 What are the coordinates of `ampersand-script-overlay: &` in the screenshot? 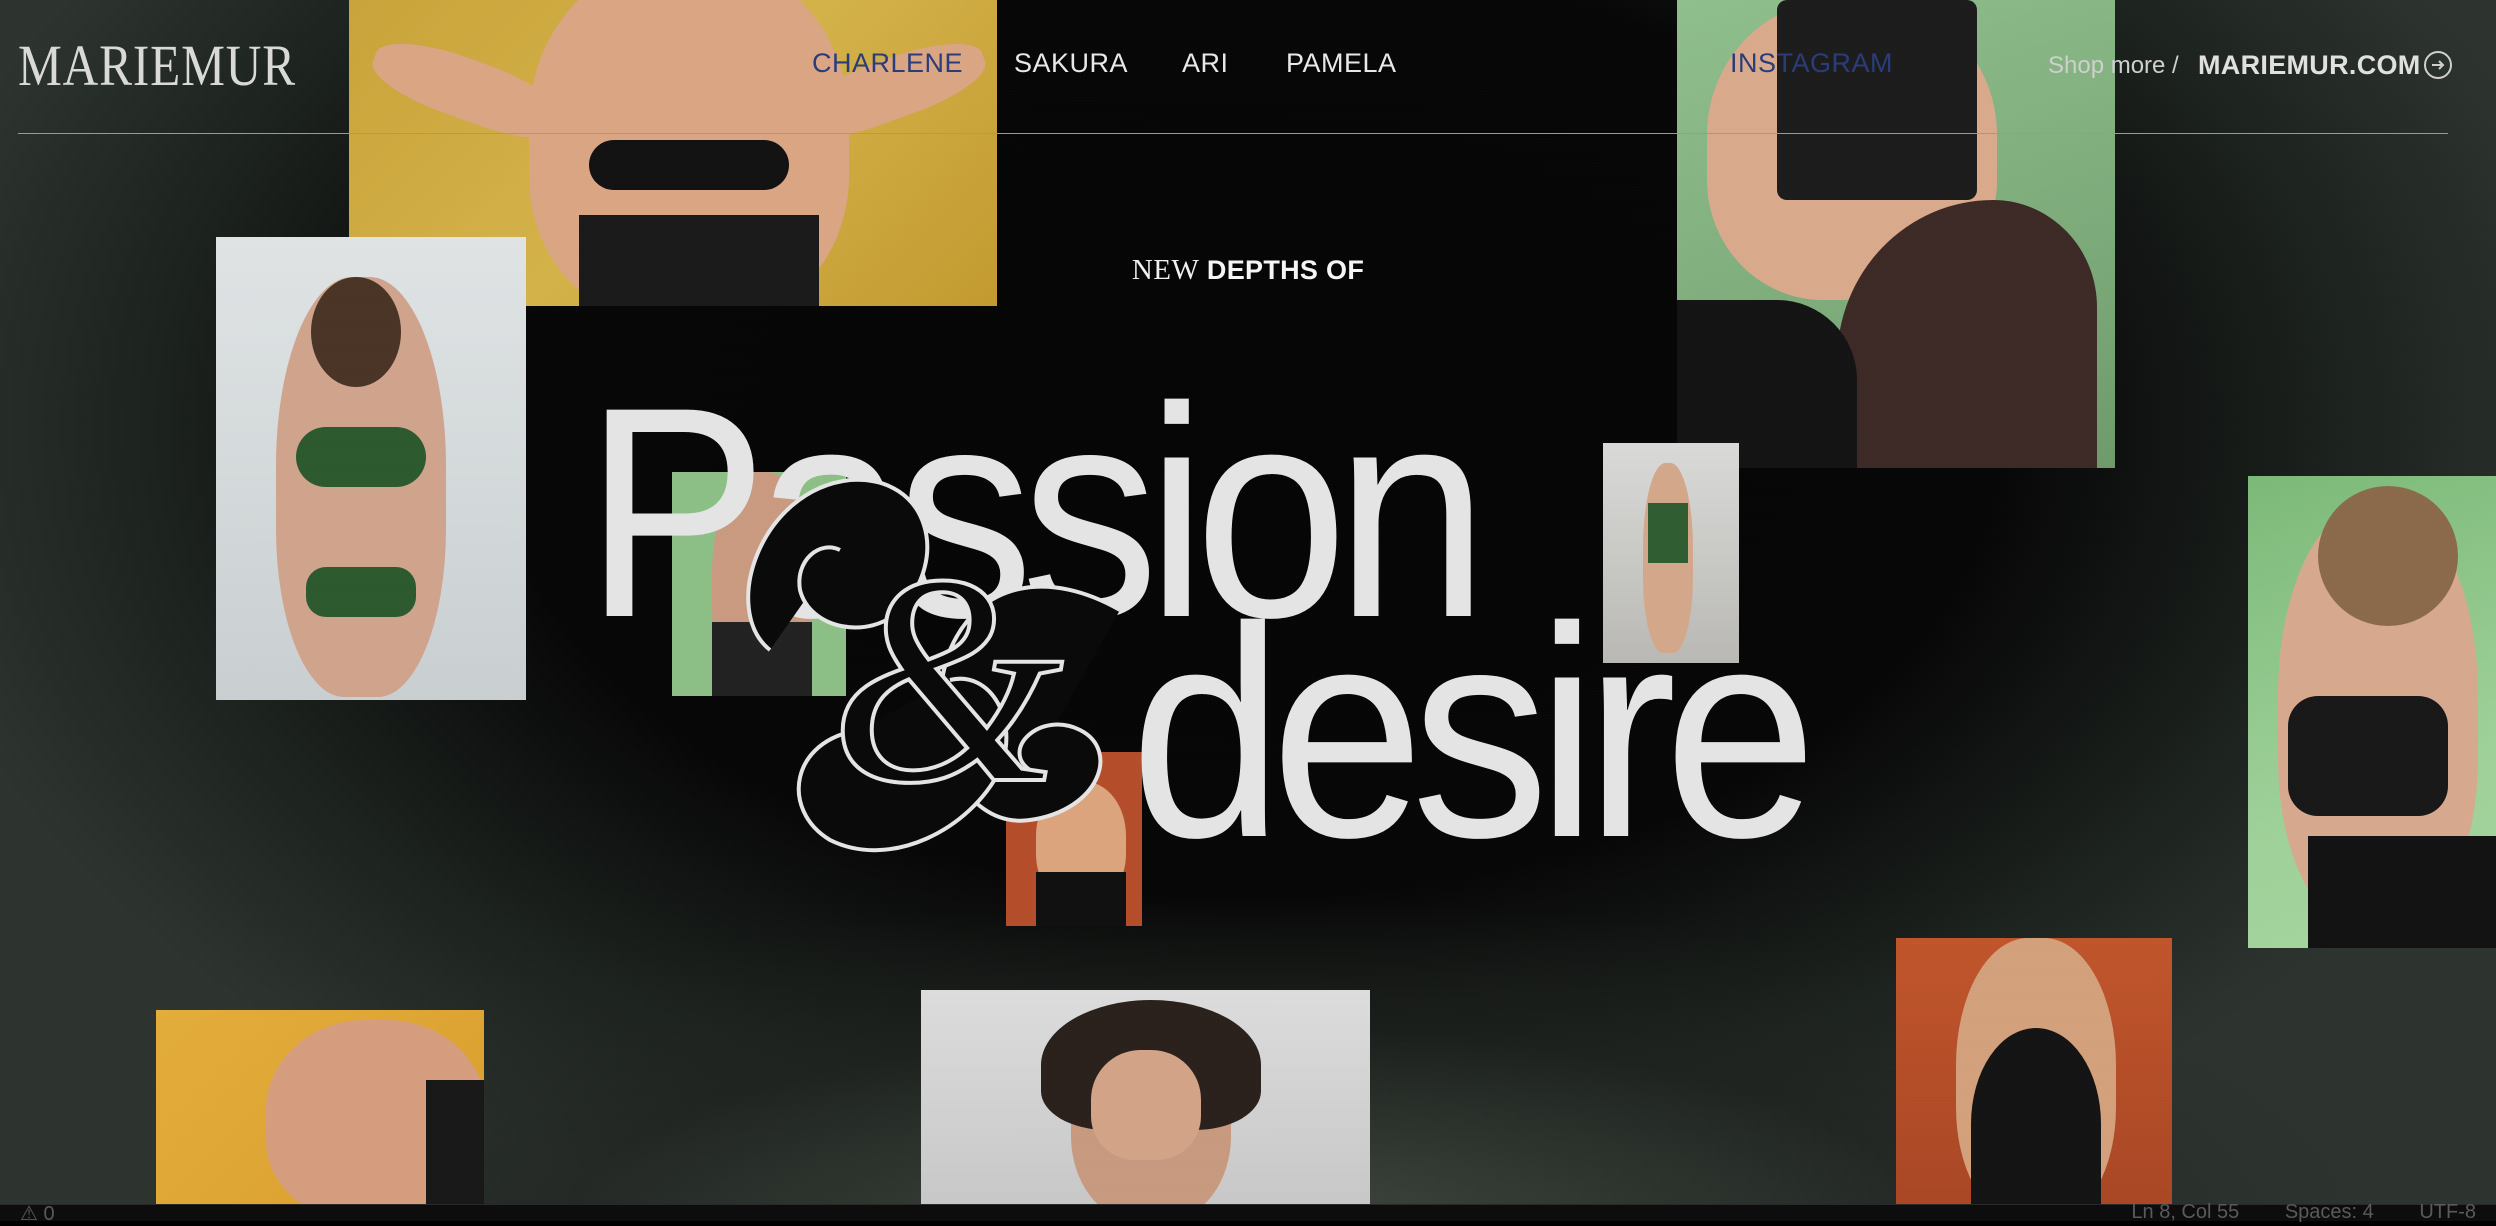 It's located at (933, 665).